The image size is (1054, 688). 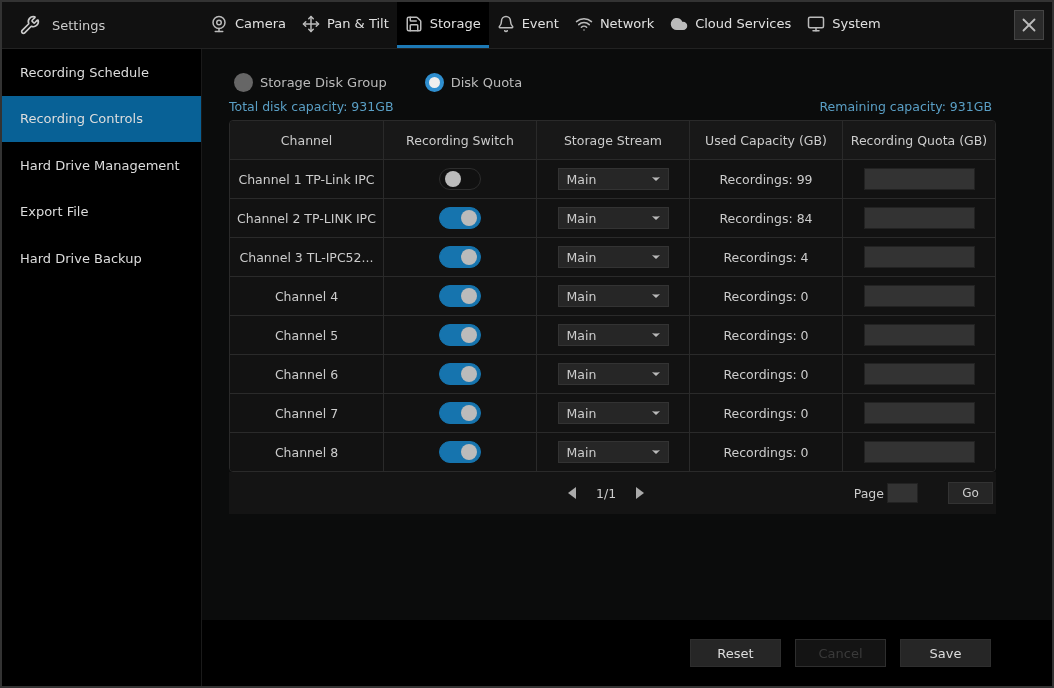 I want to click on radio-label: Storage Disk Group, so click(x=323, y=82).